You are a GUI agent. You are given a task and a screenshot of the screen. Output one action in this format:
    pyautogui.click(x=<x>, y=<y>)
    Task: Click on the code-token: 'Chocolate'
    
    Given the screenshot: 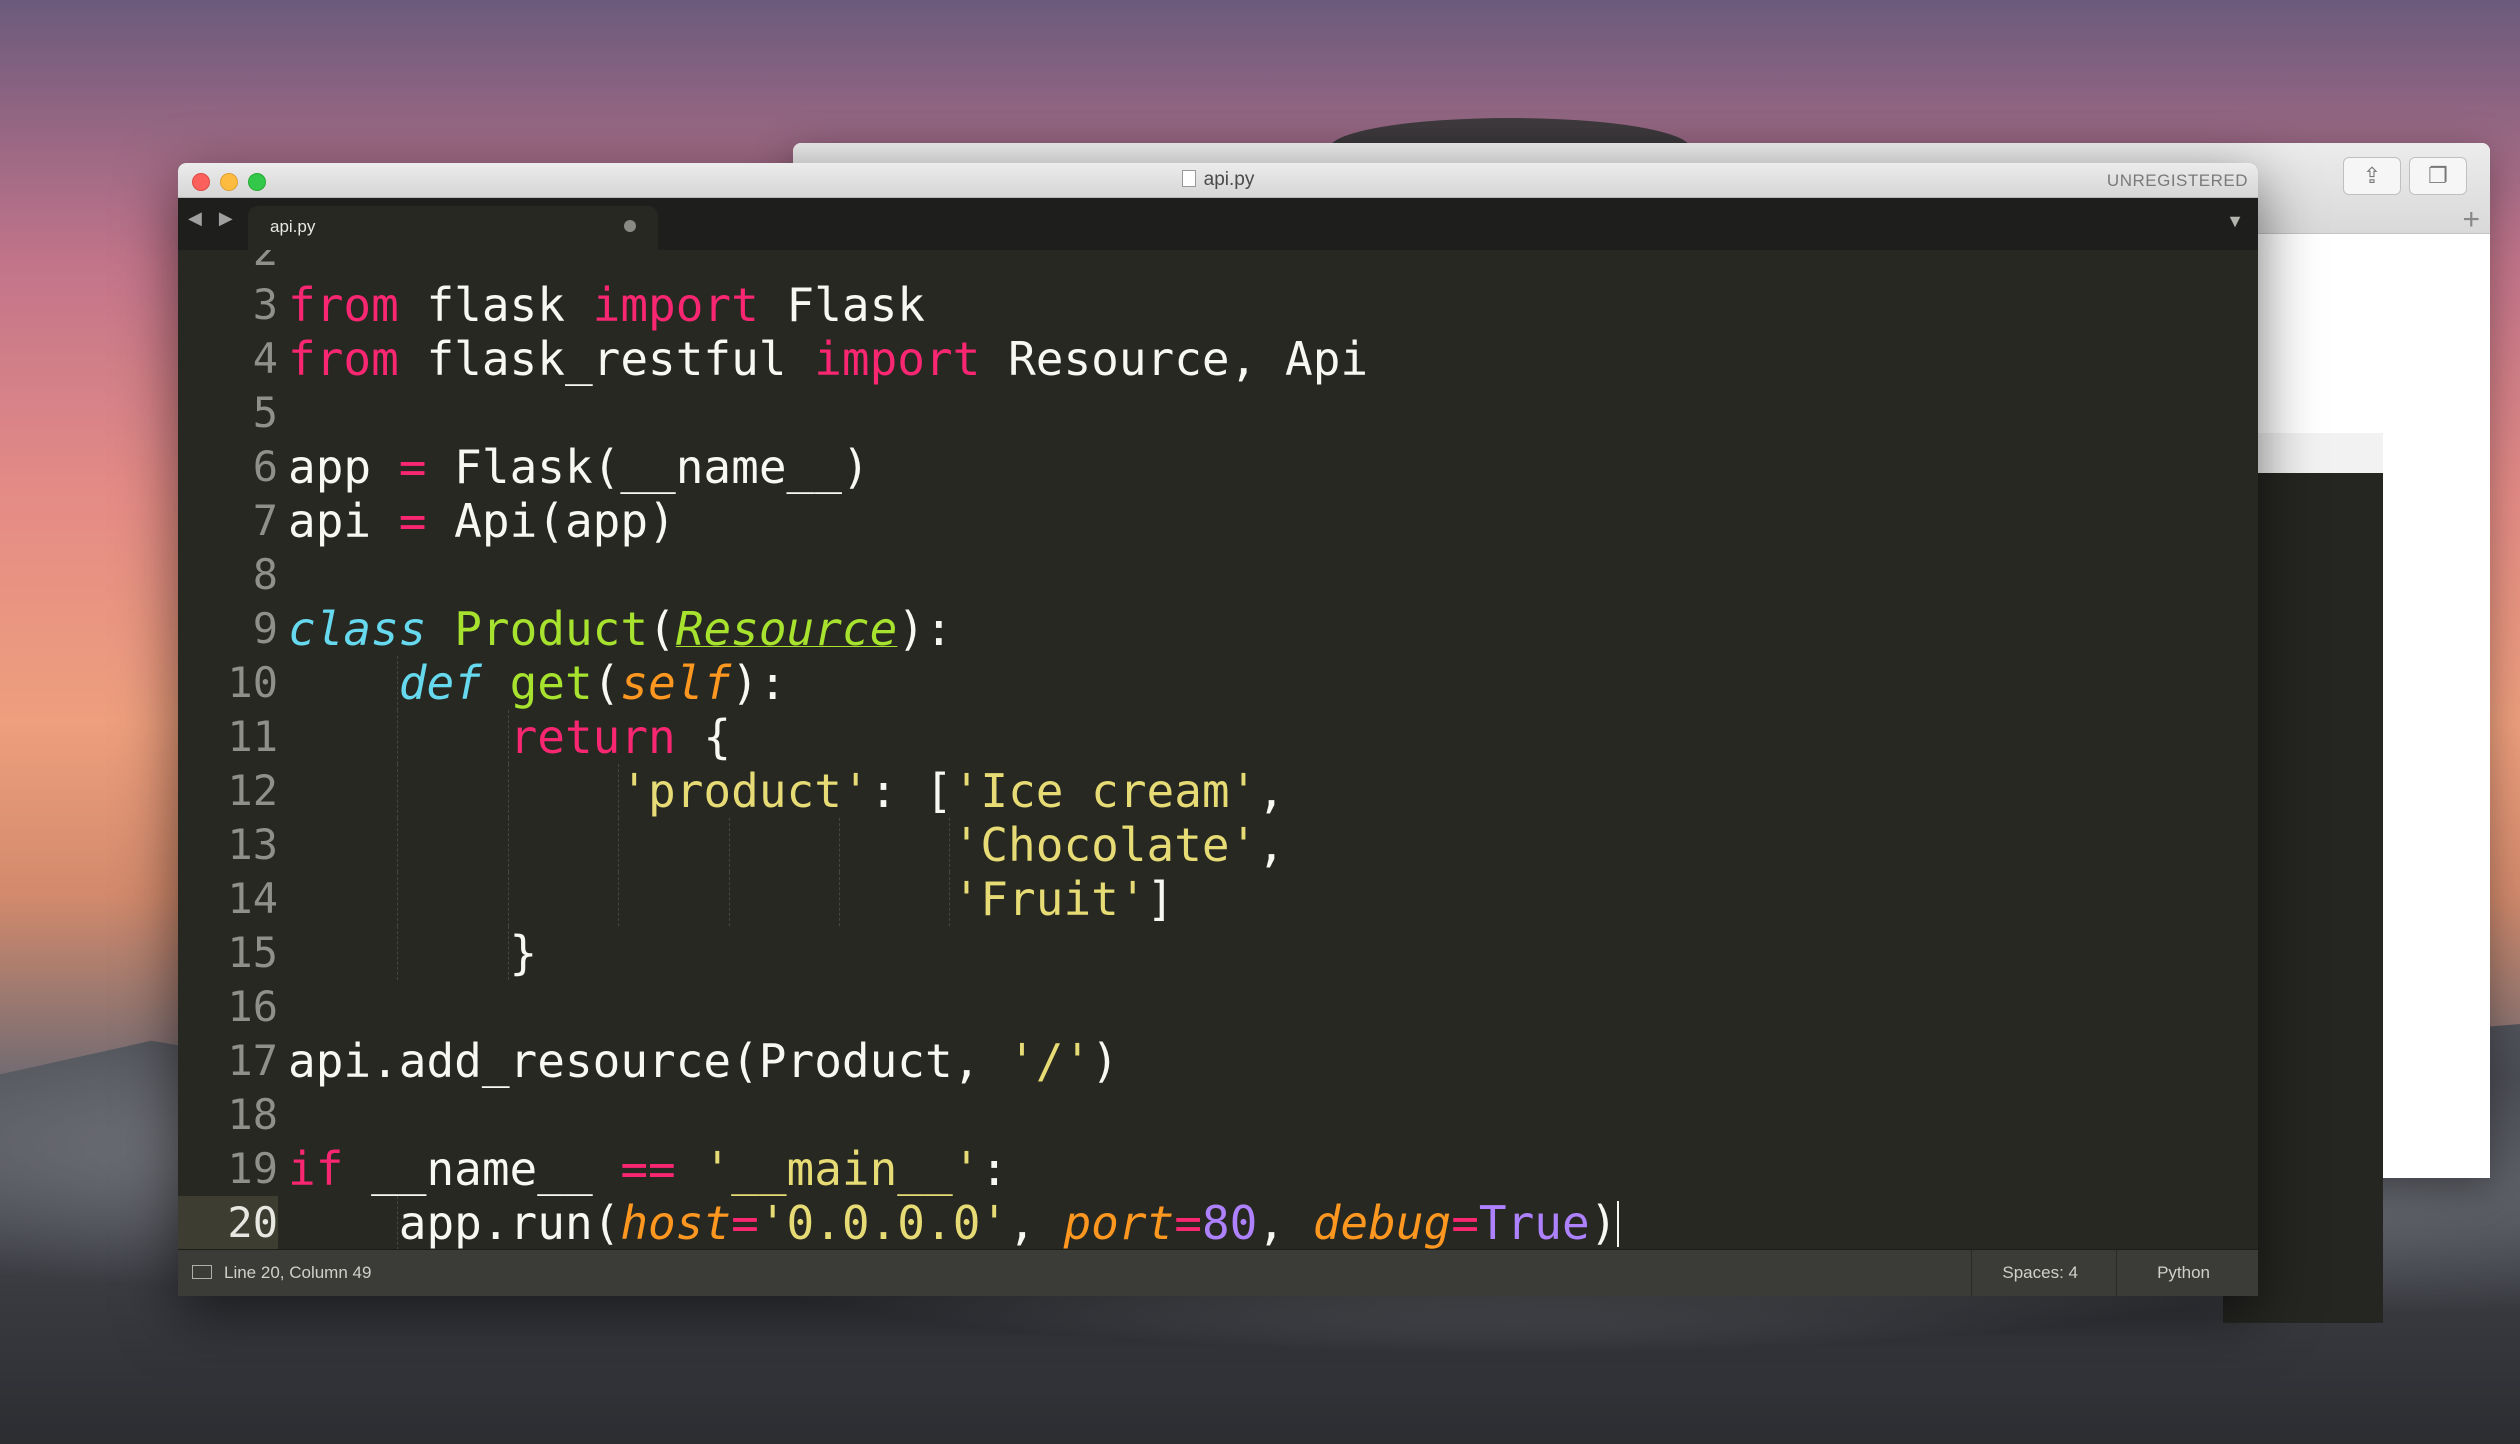 What is the action you would take?
    pyautogui.click(x=1105, y=845)
    